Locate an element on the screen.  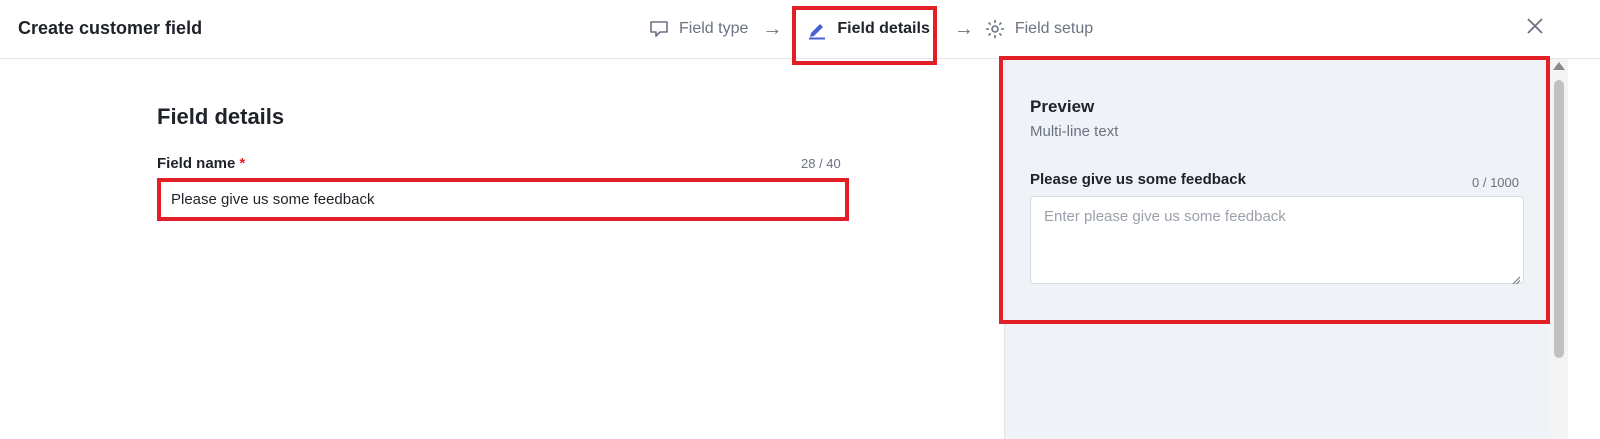
preview-title: Preview is located at coordinates (1062, 106).